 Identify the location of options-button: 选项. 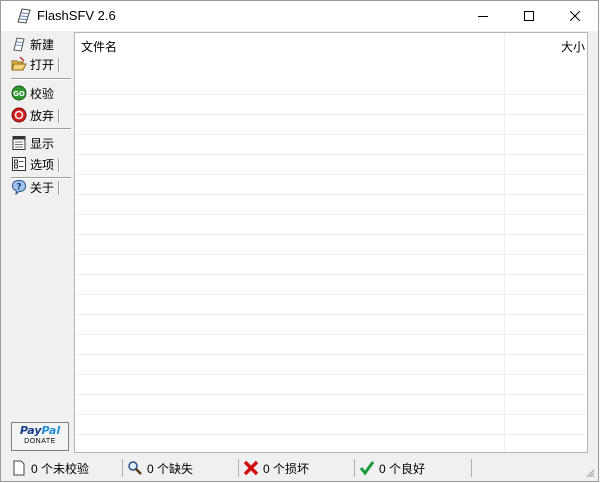
(39, 164).